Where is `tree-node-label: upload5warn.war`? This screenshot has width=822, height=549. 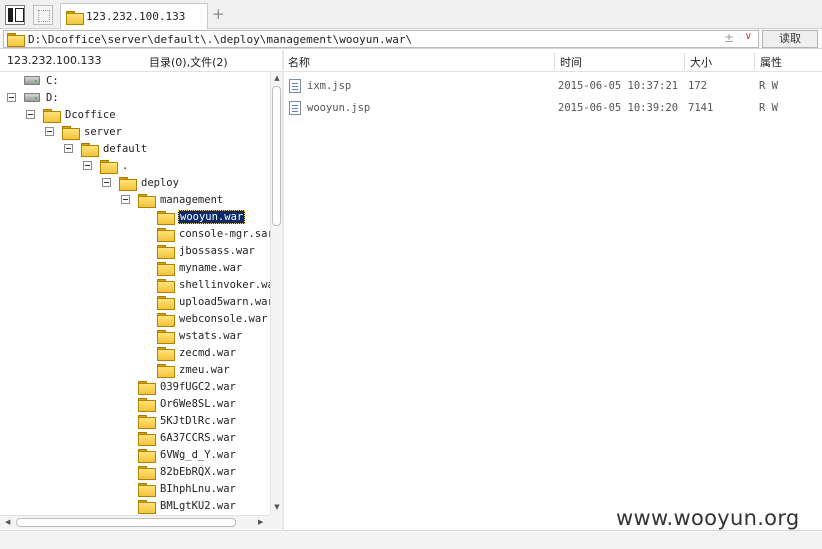 tree-node-label: upload5warn.war is located at coordinates (224, 301).